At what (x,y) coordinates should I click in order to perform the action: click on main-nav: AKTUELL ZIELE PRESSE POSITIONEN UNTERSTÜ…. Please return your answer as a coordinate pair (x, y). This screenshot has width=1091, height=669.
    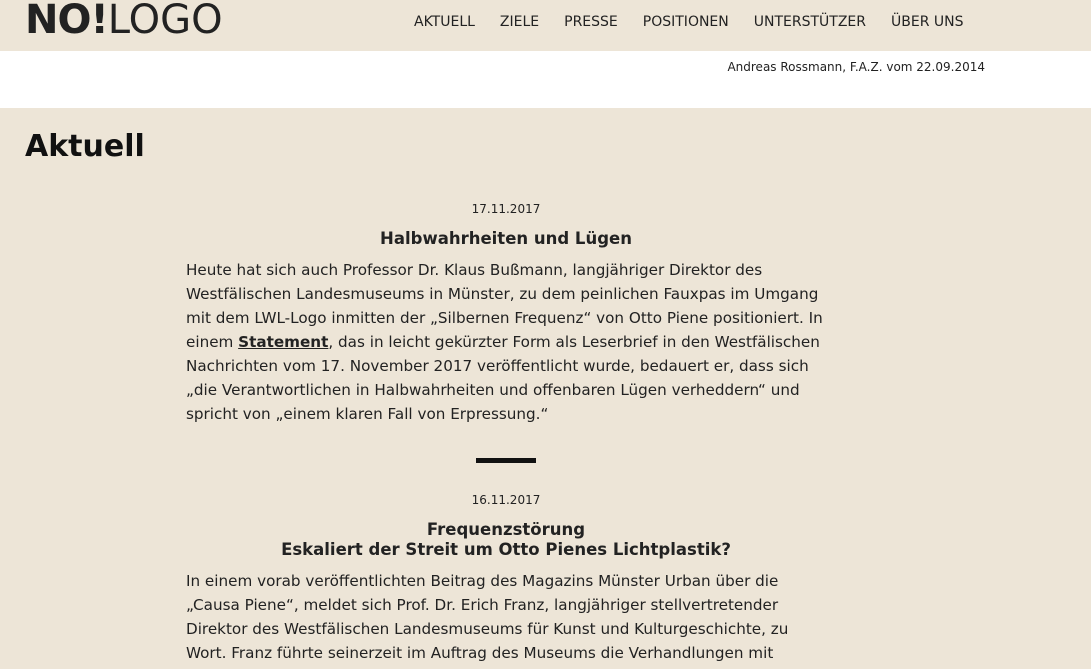
    Looking at the image, I should click on (688, 22).